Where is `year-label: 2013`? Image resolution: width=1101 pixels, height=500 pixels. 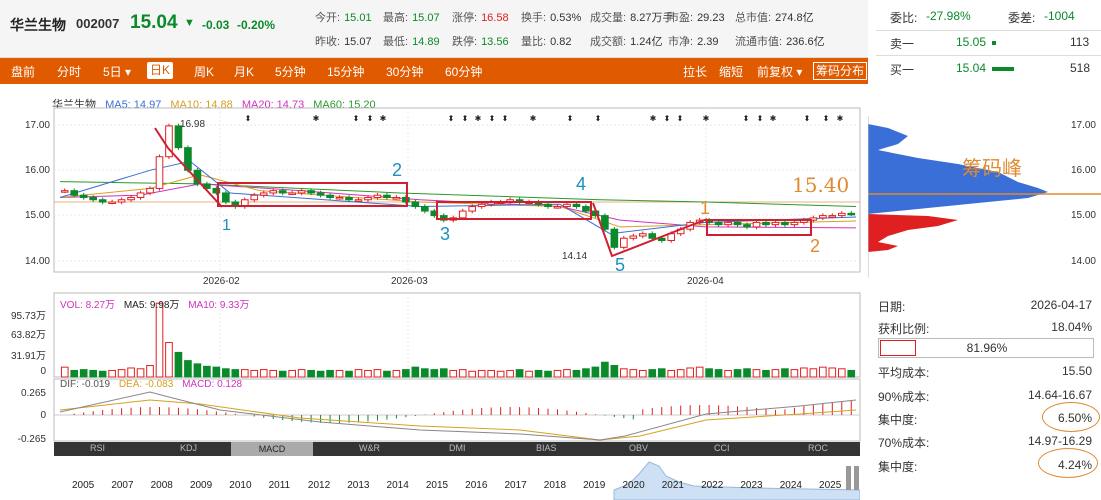 year-label: 2013 is located at coordinates (358, 485).